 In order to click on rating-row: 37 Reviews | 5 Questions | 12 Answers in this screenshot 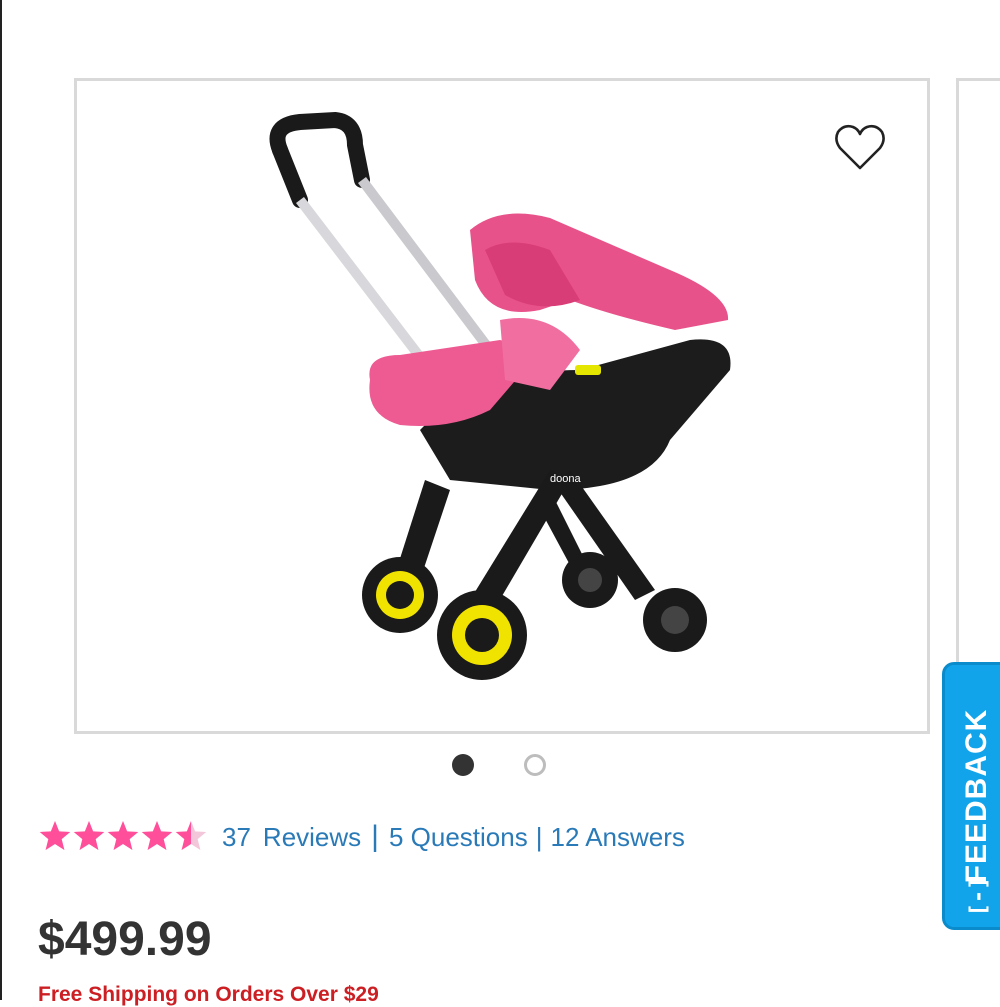, I will do `click(361, 837)`.